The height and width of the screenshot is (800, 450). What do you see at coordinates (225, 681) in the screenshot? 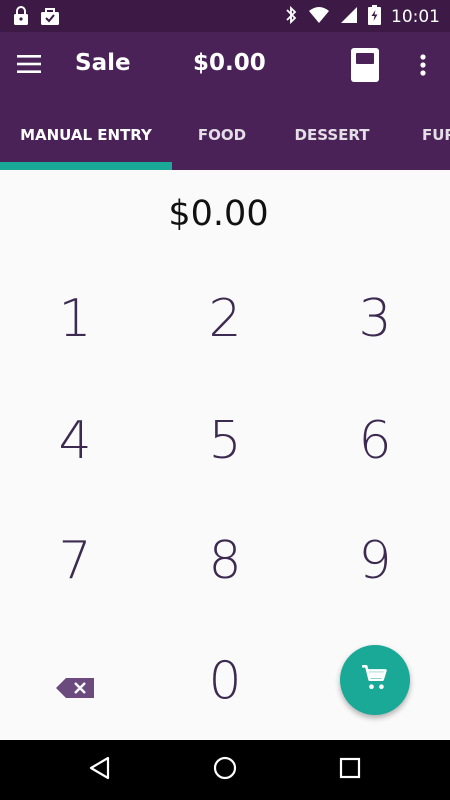
I see `keypad-key-0: 0` at bounding box center [225, 681].